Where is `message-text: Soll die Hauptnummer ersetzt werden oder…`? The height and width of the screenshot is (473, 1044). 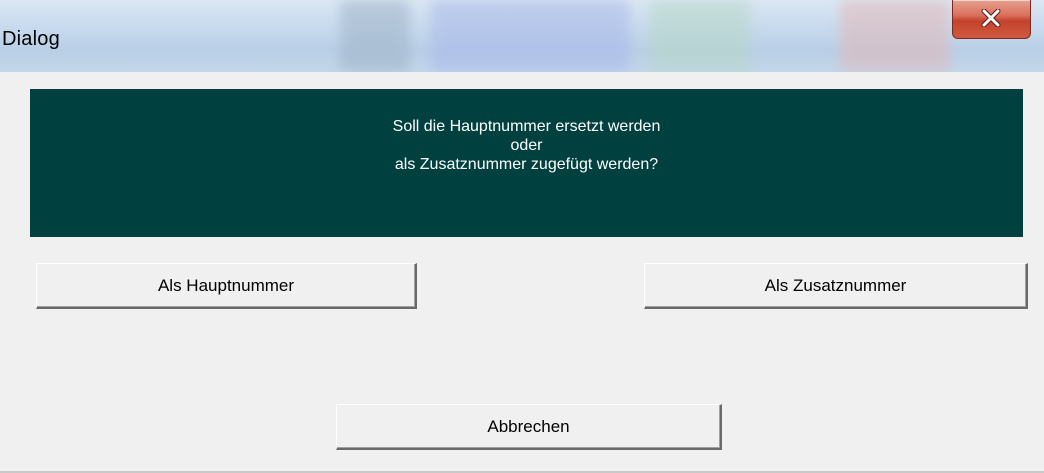 message-text: Soll die Hauptnummer ersetzt werden oder… is located at coordinates (526, 145).